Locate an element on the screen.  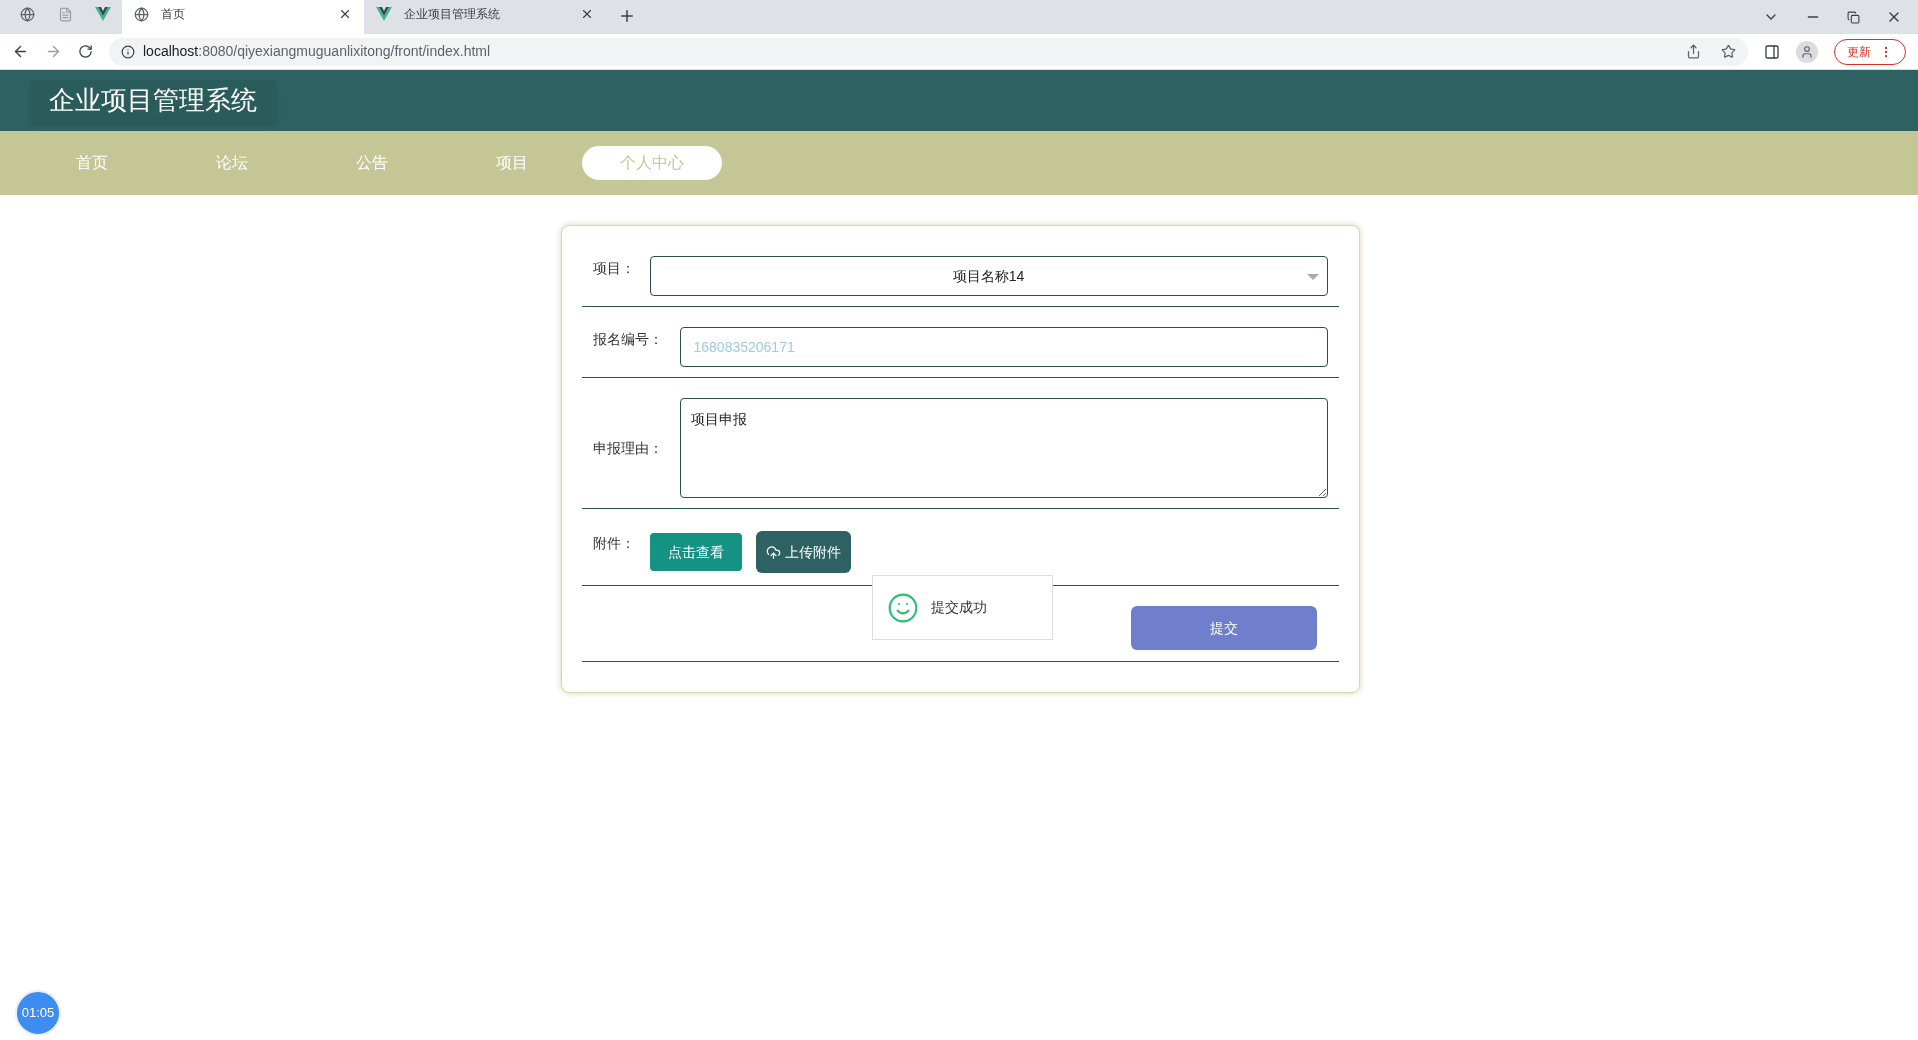
browser-tab: 首页 is located at coordinates (243, 17).